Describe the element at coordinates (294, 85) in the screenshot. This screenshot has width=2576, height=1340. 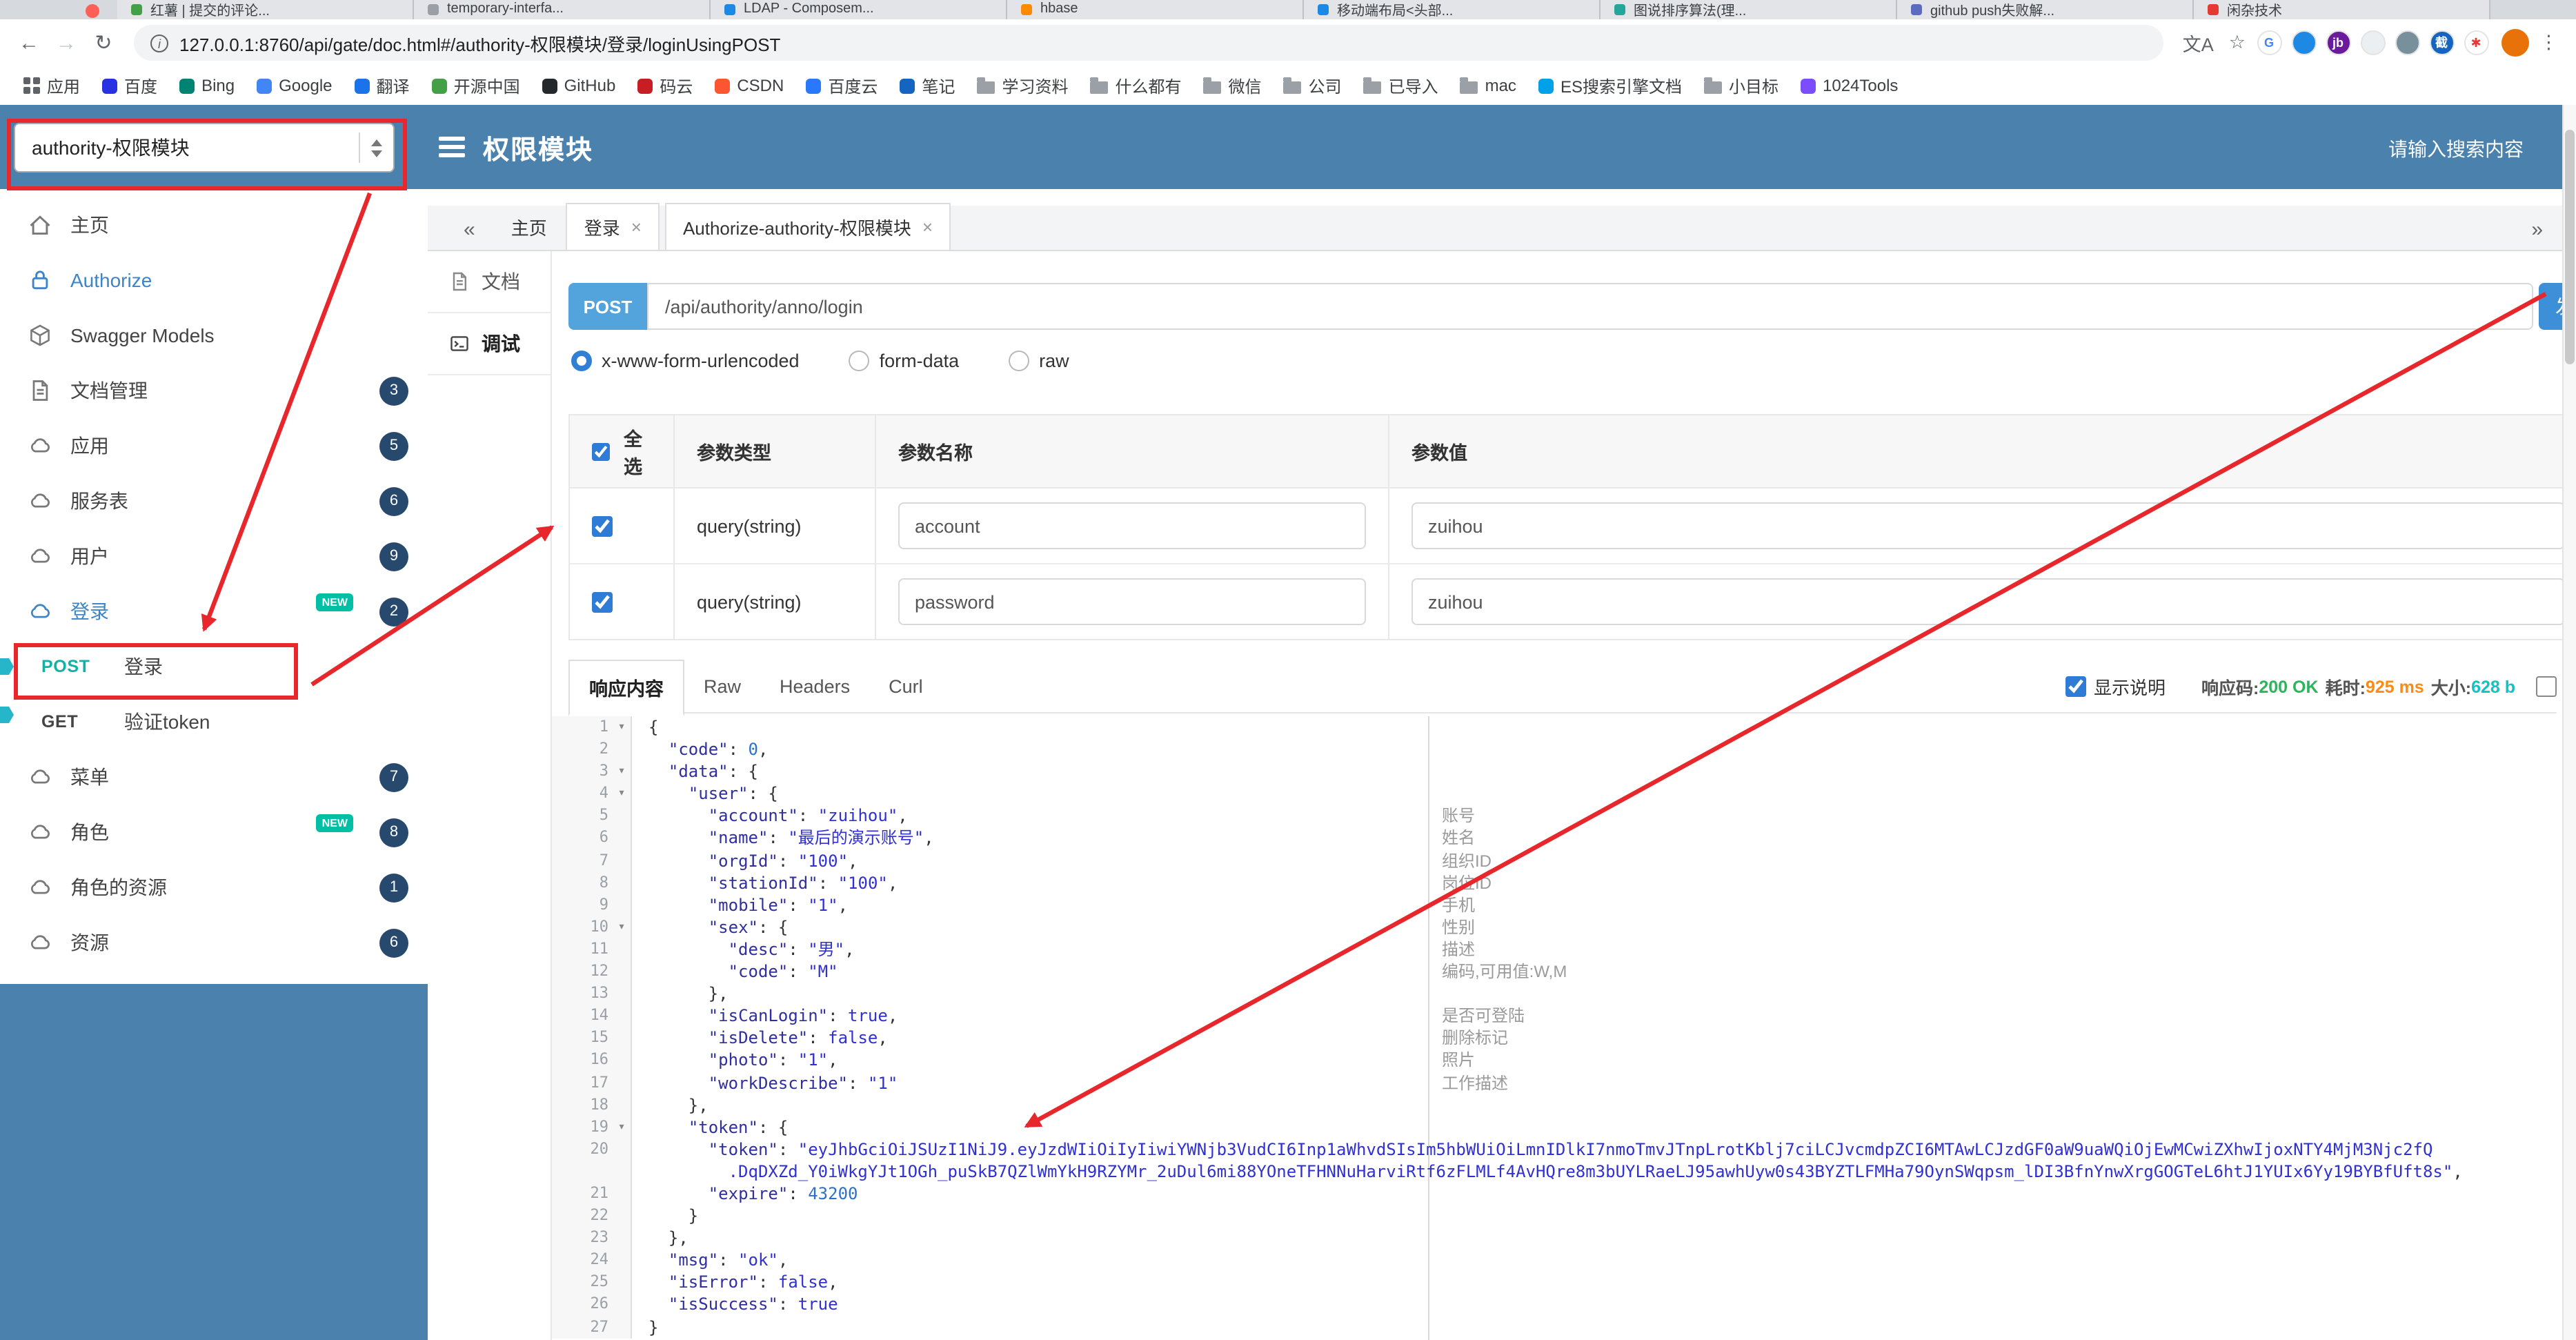
I see `bookmark-item: Google` at that location.